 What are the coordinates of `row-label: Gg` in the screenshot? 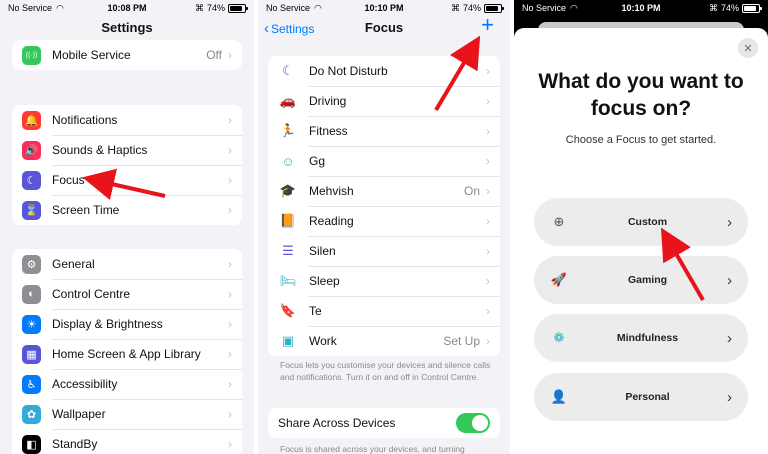 It's located at (317, 161).